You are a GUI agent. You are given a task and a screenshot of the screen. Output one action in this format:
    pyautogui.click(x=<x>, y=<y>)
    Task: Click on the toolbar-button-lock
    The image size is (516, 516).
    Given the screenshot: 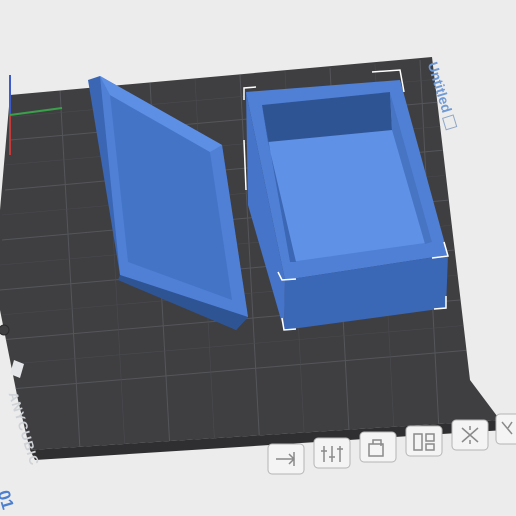 What is the action you would take?
    pyautogui.click(x=378, y=447)
    